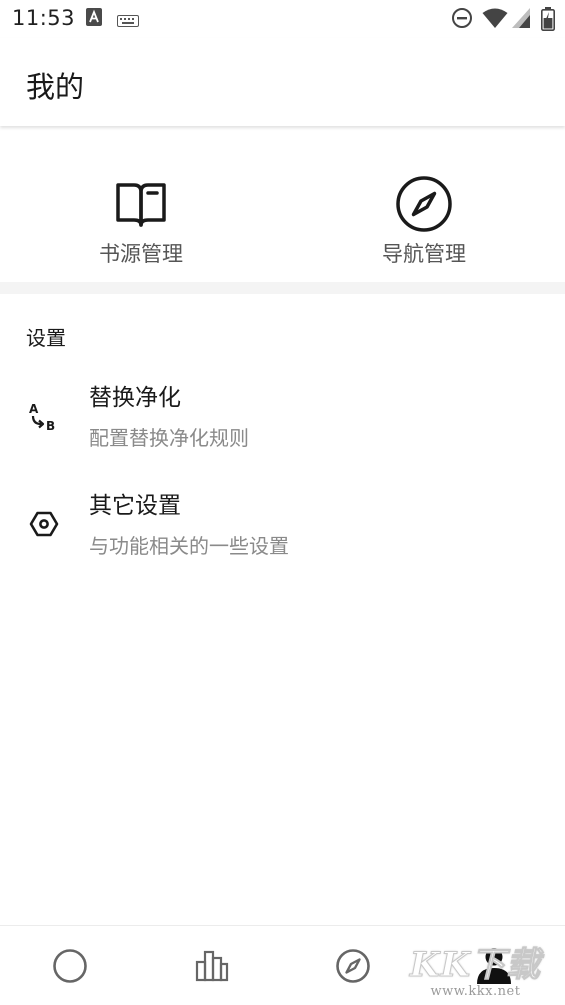  Describe the element at coordinates (282, 288) in the screenshot. I see `section-divider` at that location.